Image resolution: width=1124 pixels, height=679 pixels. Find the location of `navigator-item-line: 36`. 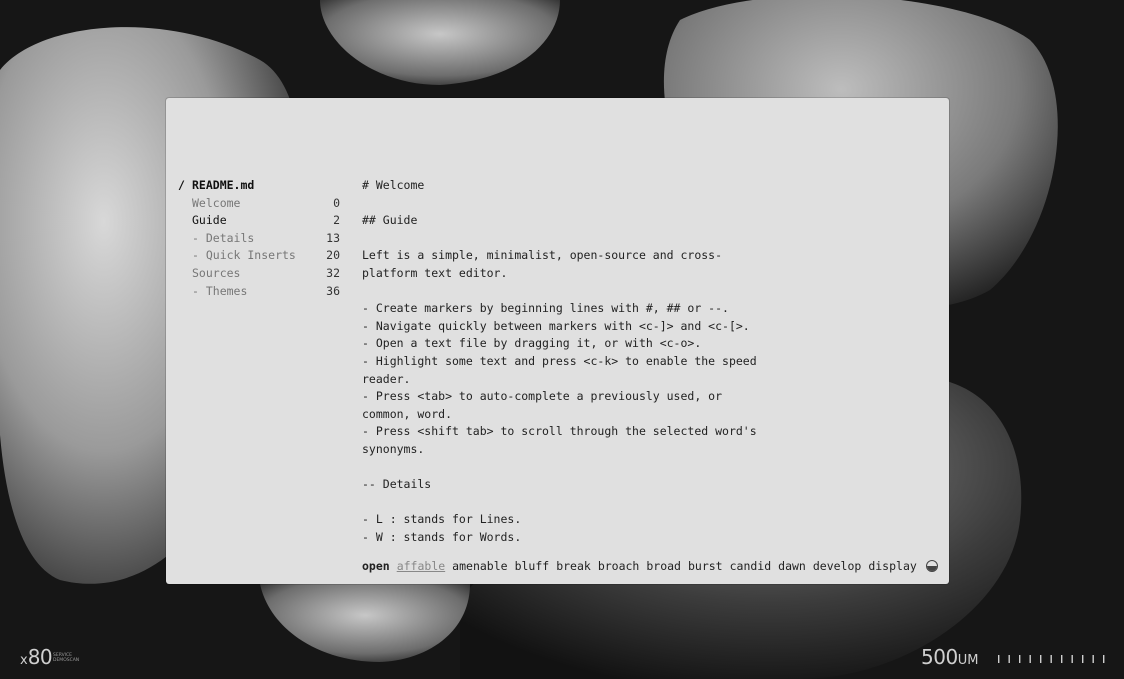

navigator-item-line: 36 is located at coordinates (333, 290).